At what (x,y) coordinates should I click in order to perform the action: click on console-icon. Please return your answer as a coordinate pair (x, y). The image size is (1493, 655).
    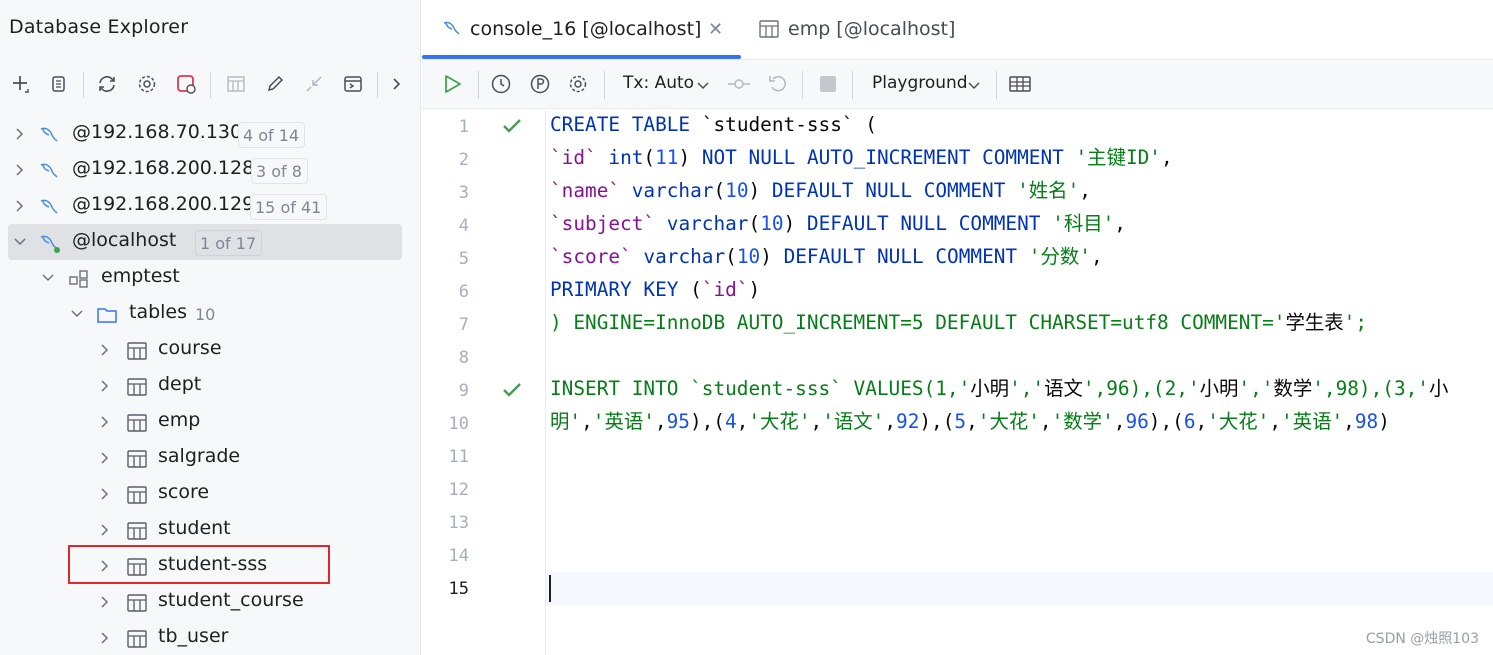
    Looking at the image, I should click on (353, 84).